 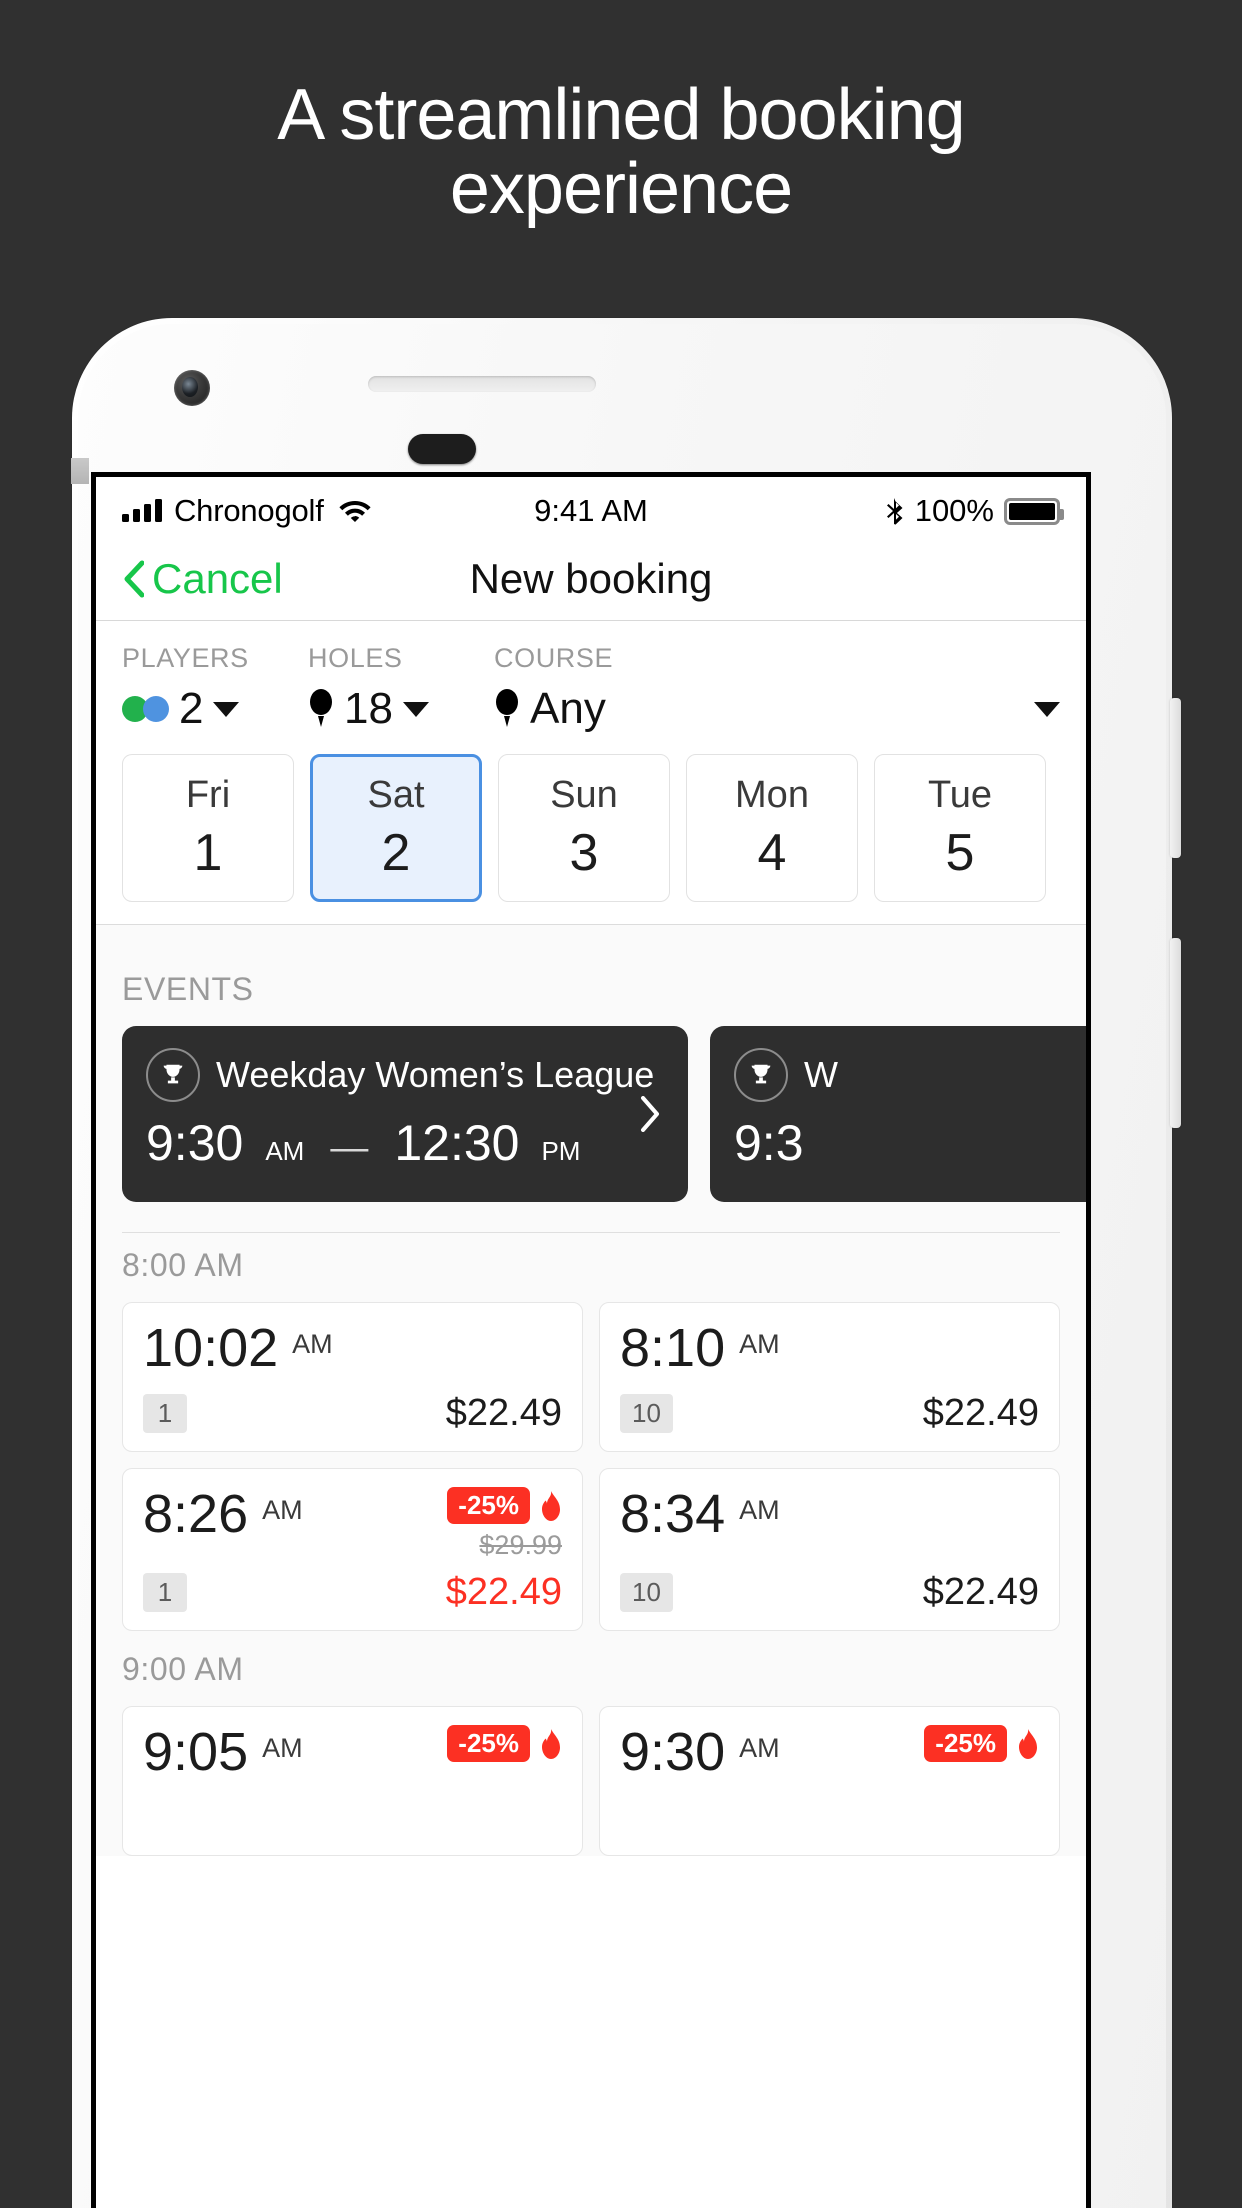 I want to click on date-card-fri: Fri 1, so click(x=208, y=828).